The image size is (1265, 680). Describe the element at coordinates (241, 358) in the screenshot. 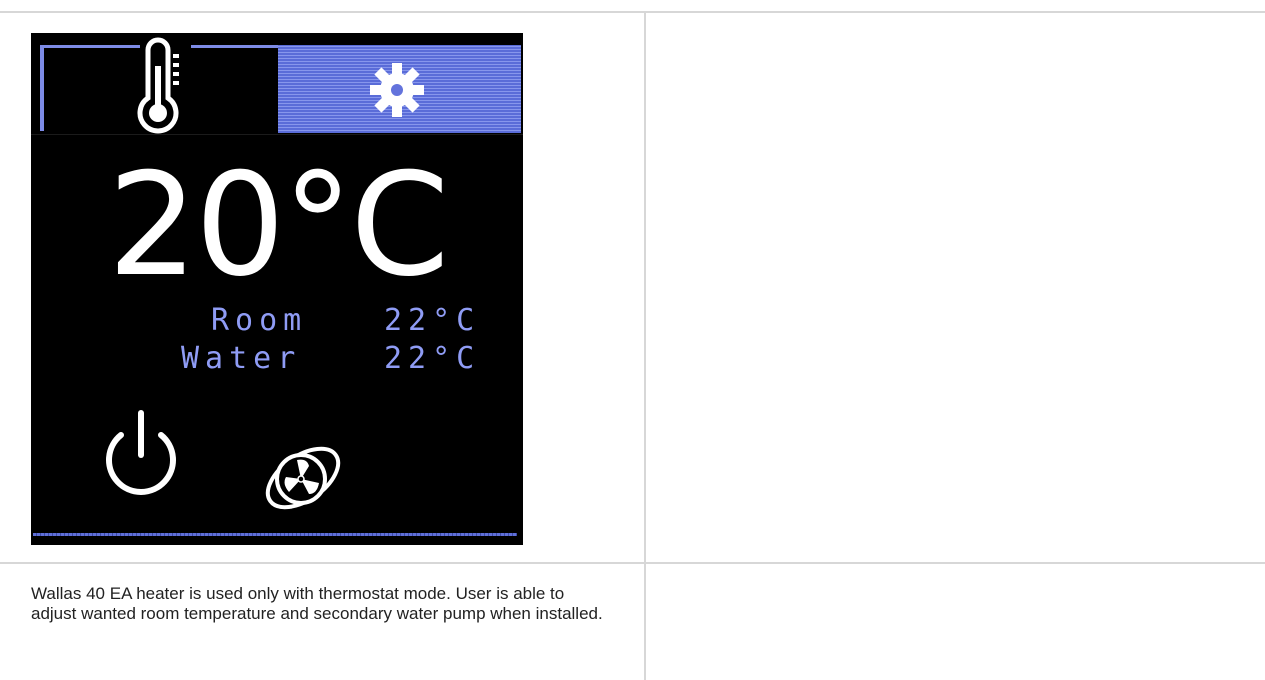

I see `water-label: Water` at that location.